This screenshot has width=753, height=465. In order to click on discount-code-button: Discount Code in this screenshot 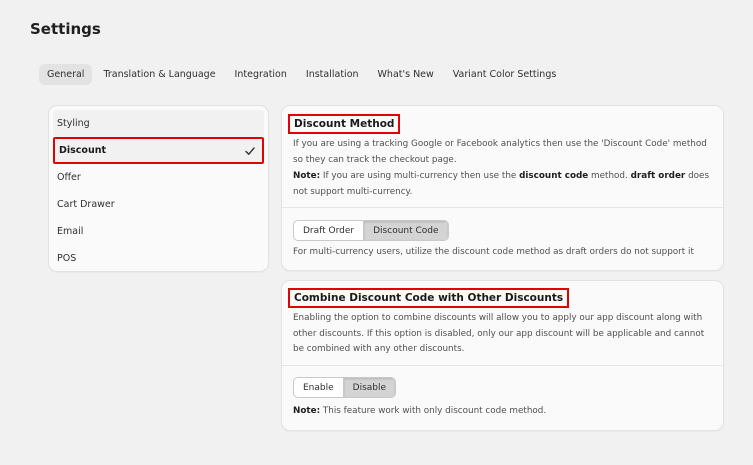, I will do `click(405, 230)`.